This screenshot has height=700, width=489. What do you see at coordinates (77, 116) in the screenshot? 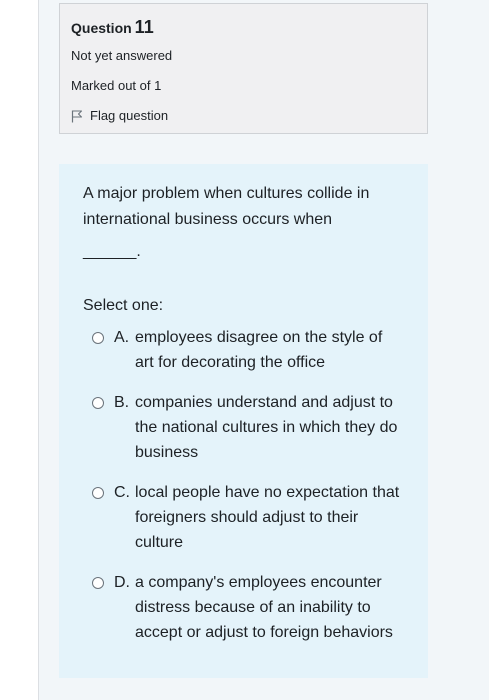
I see `flag-icon` at bounding box center [77, 116].